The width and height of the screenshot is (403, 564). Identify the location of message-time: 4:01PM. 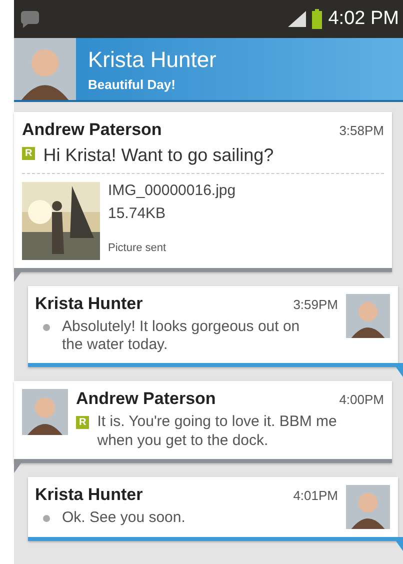
(315, 495).